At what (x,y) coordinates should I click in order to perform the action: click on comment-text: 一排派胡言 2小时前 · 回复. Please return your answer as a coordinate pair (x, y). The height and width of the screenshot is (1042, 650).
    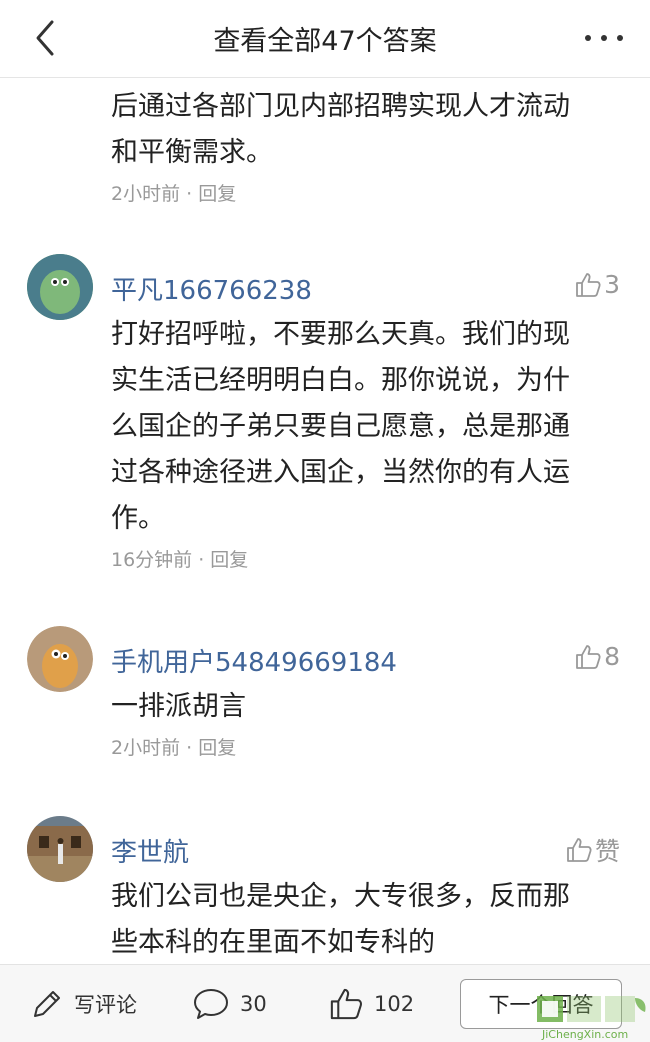
    Looking at the image, I should click on (361, 722).